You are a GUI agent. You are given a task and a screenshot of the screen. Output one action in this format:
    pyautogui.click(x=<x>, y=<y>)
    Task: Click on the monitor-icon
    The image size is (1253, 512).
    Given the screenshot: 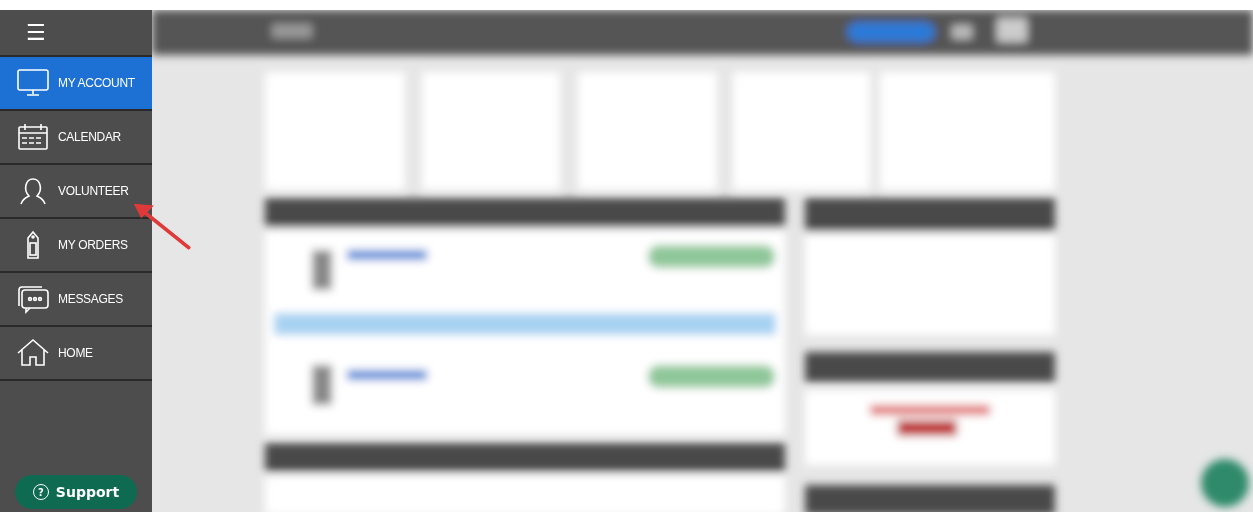 What is the action you would take?
    pyautogui.click(x=33, y=83)
    